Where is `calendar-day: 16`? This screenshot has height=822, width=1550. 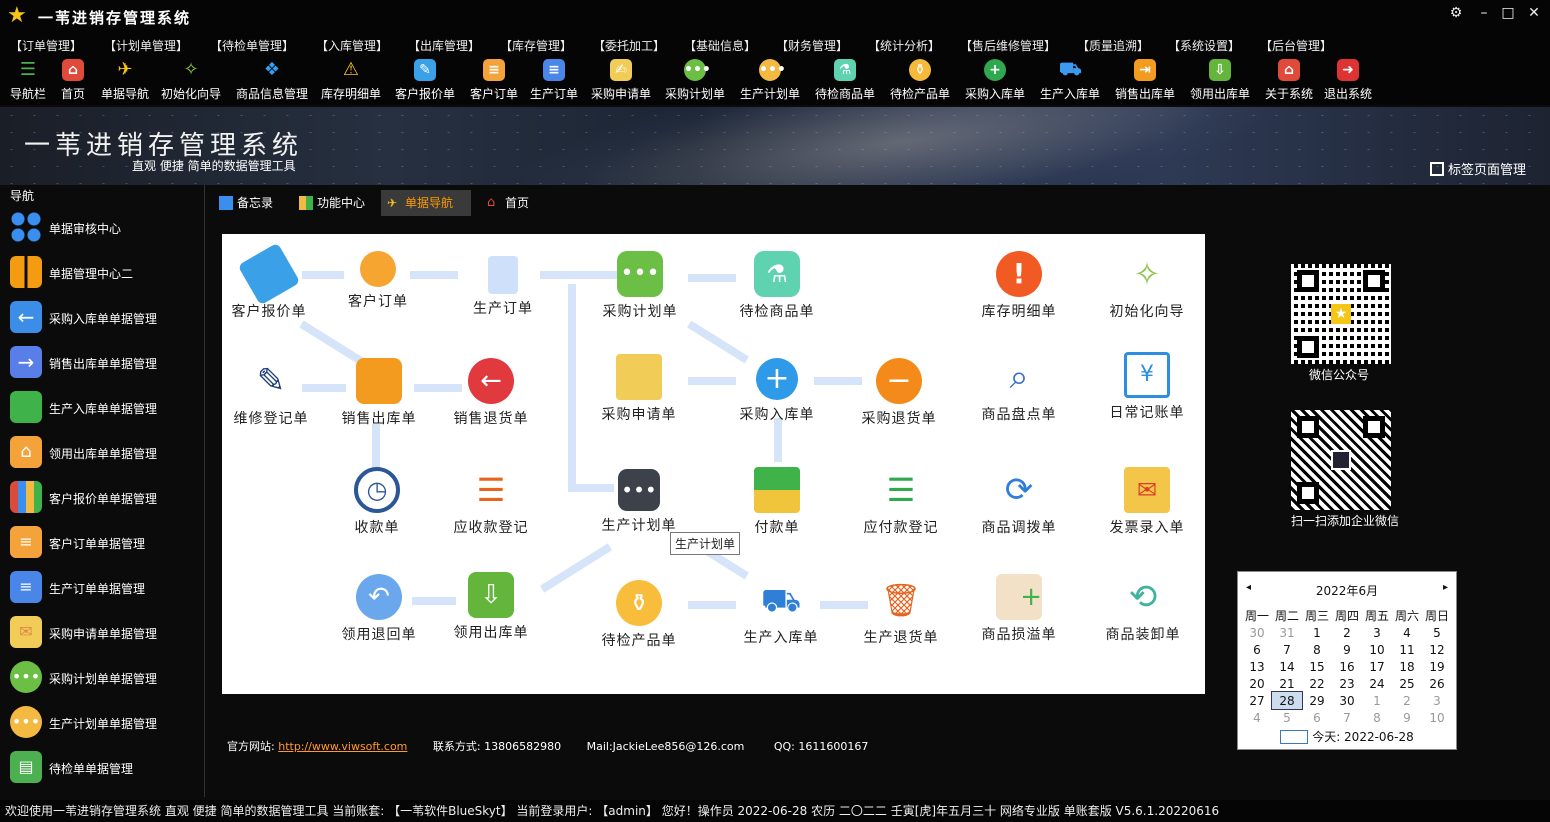
calendar-day: 16 is located at coordinates (1347, 666).